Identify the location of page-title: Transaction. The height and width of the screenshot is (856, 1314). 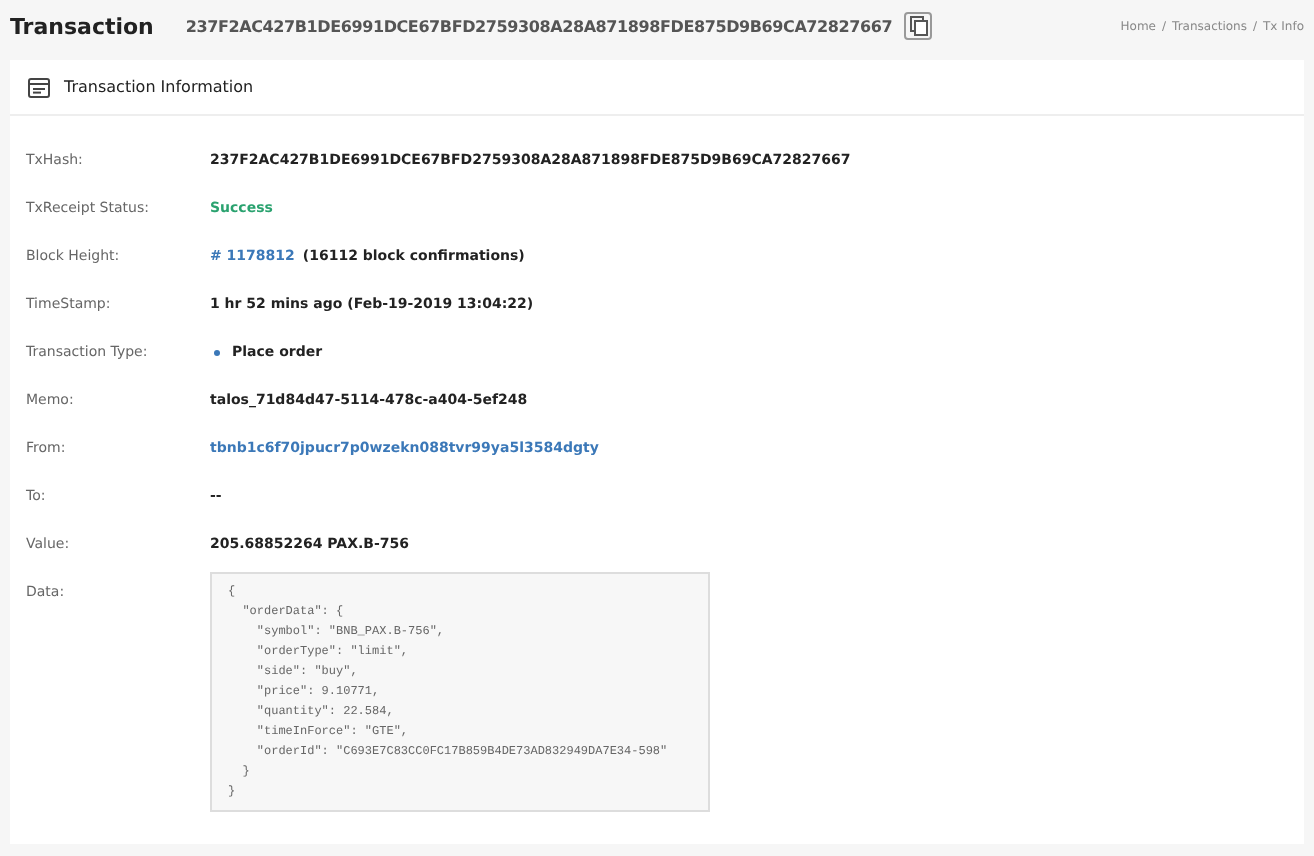
(82, 26).